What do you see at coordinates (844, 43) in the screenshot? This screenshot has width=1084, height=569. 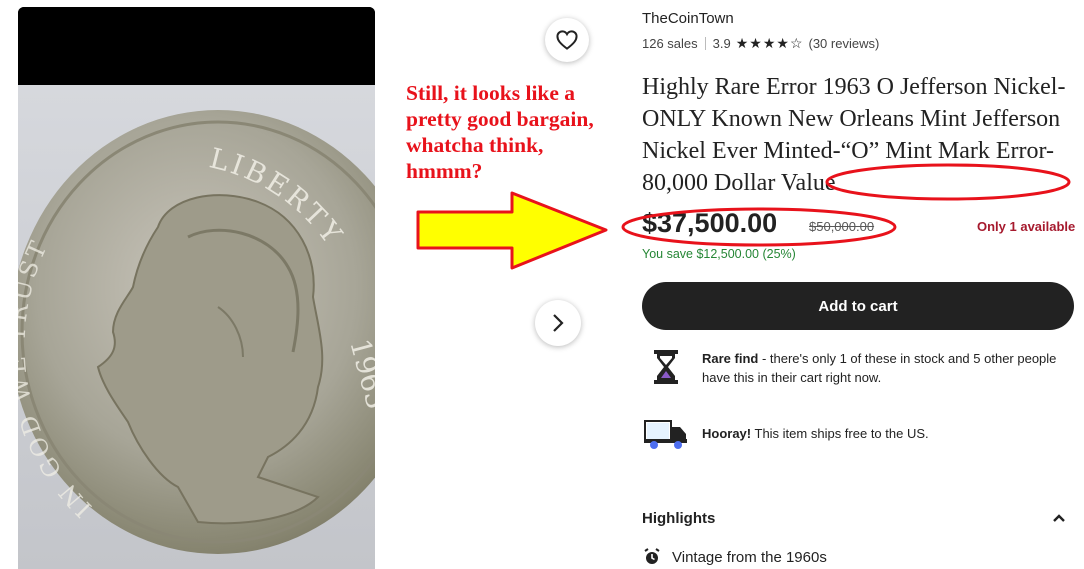 I see `reviews-link: (30 reviews)` at bounding box center [844, 43].